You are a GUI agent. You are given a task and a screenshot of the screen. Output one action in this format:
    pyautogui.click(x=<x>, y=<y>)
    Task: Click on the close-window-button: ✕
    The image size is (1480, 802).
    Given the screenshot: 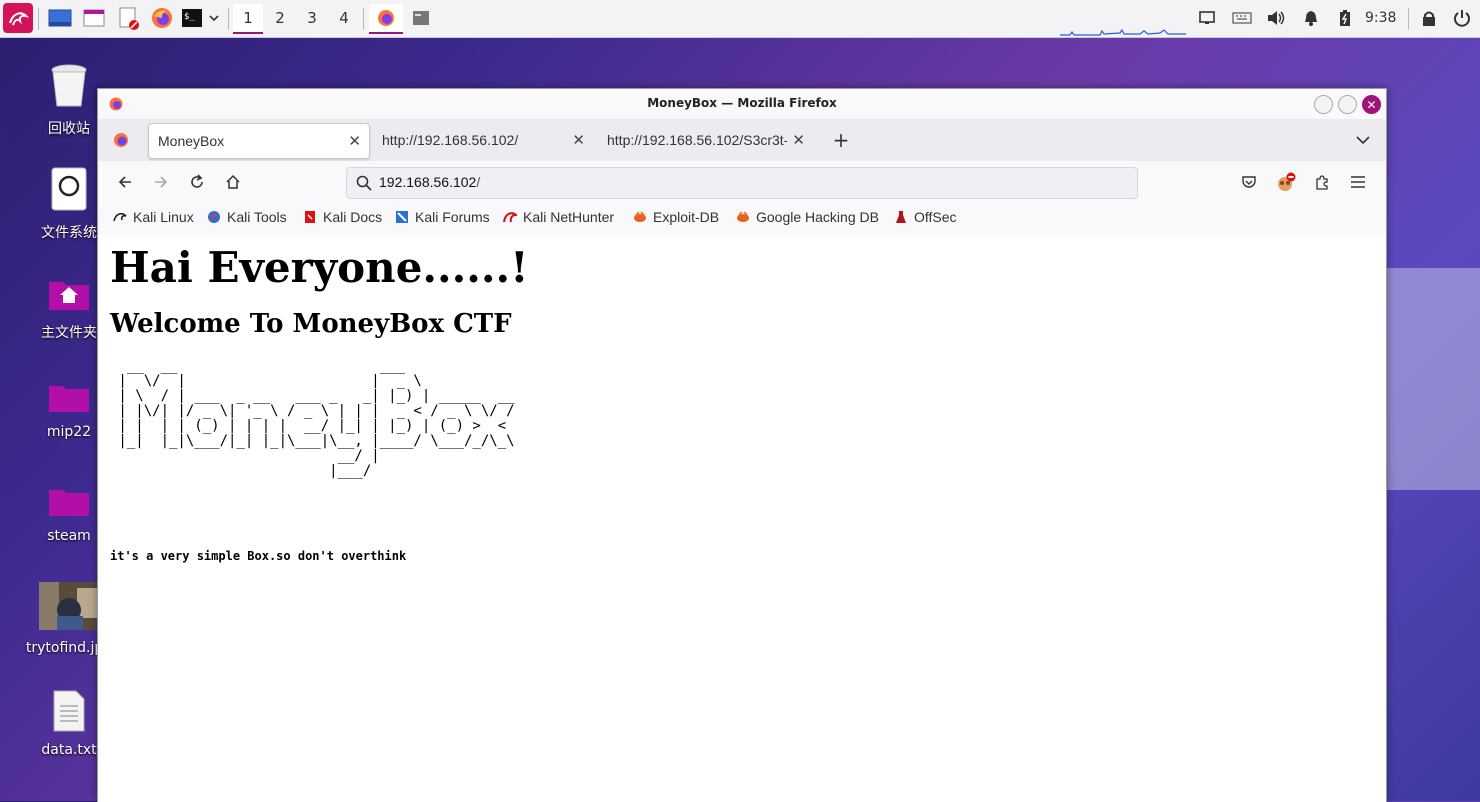 What is the action you would take?
    pyautogui.click(x=1371, y=104)
    